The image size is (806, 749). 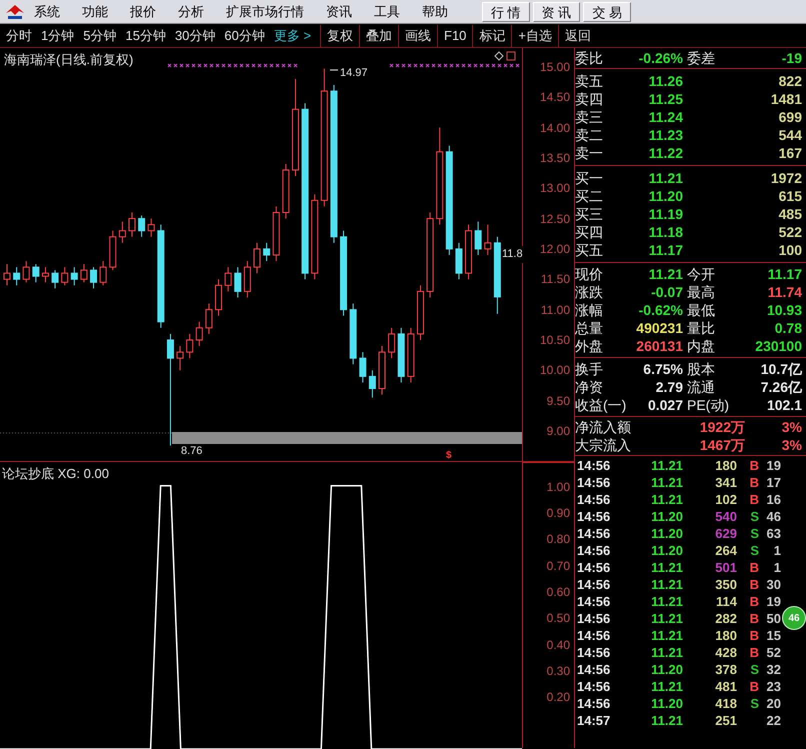 I want to click on order-volume: 1972, so click(x=786, y=178).